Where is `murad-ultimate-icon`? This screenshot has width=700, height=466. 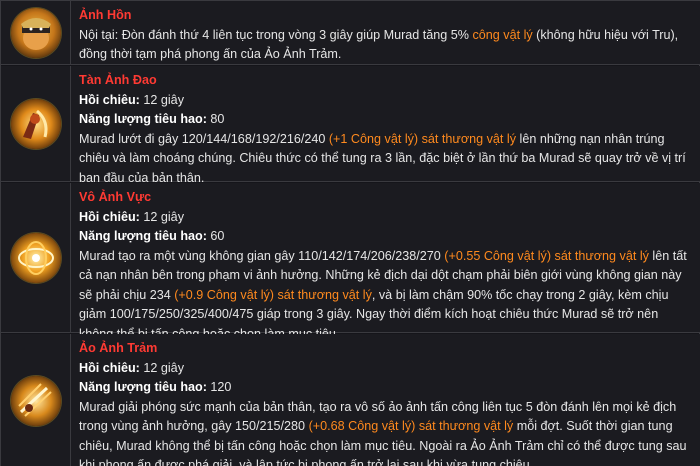 murad-ultimate-icon is located at coordinates (35, 400).